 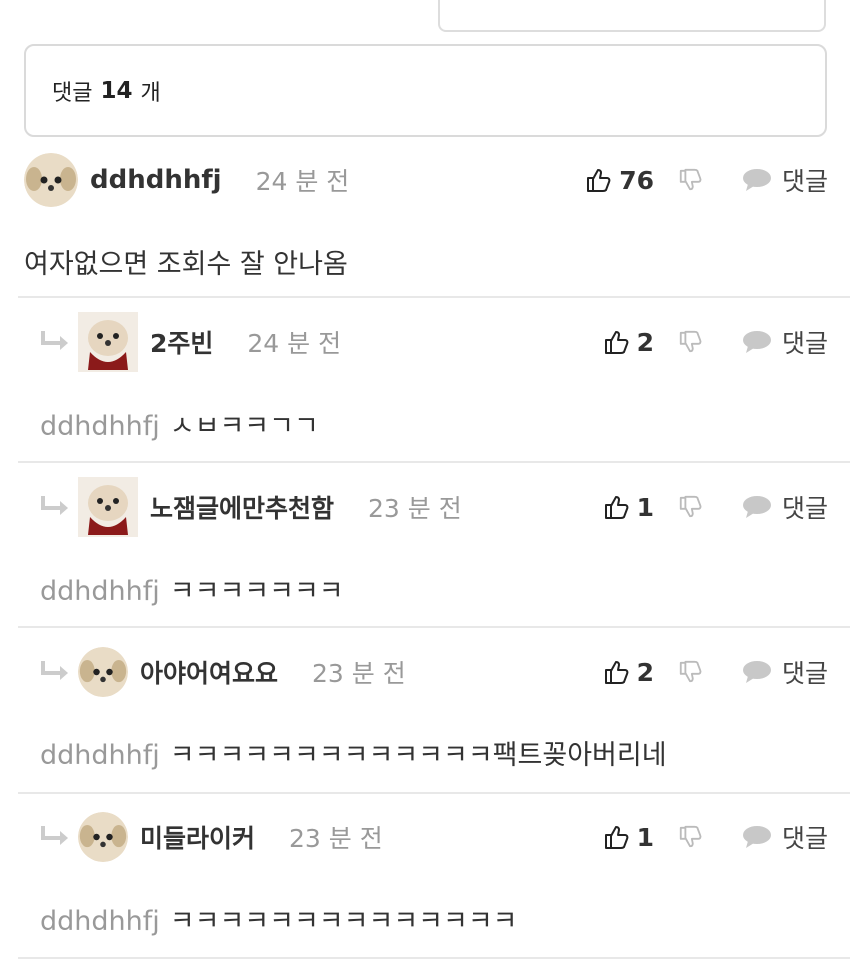 What do you see at coordinates (425, 90) in the screenshot?
I see `comment-count-box: 댓글 14 개` at bounding box center [425, 90].